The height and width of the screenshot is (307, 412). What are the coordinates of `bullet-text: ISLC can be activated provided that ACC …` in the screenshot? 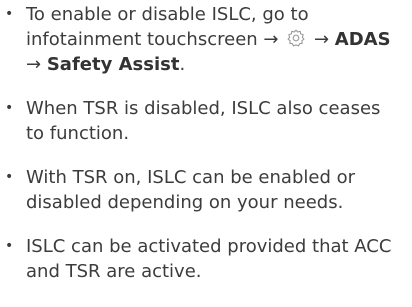 It's located at (209, 259).